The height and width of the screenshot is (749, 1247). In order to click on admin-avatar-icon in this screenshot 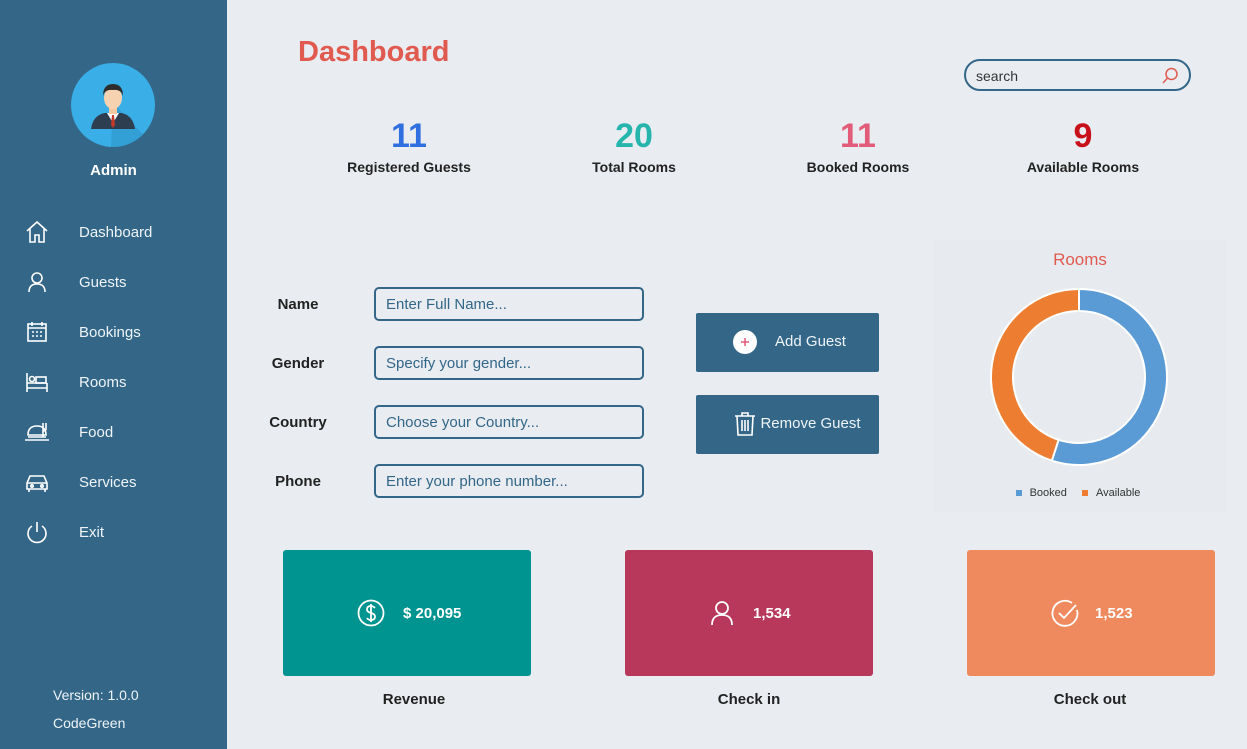, I will do `click(123, 115)`.